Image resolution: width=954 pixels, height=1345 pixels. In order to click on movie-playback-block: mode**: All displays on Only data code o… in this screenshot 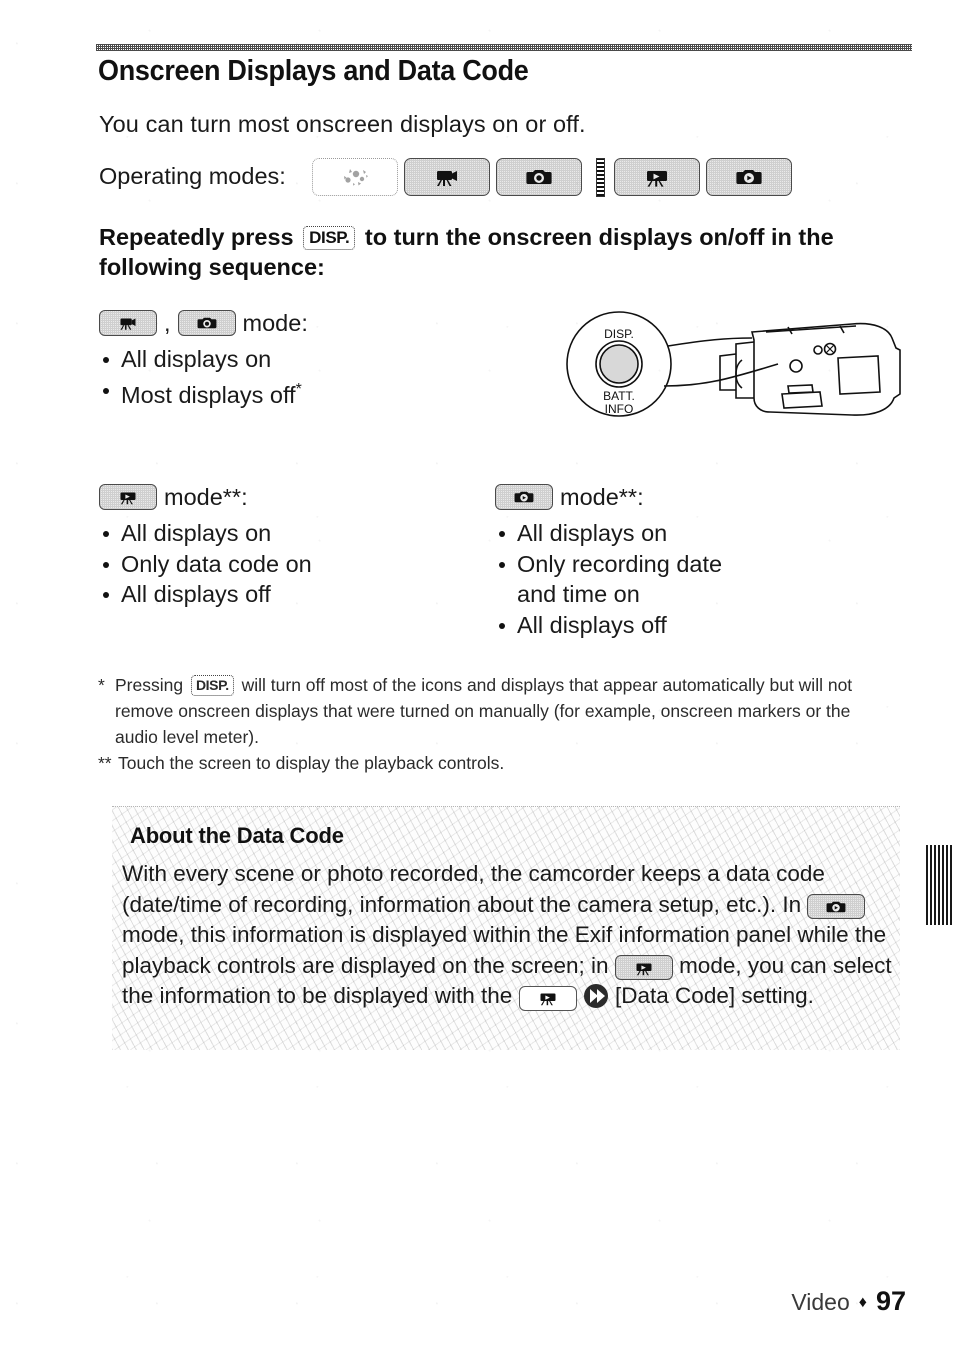, I will do `click(289, 546)`.